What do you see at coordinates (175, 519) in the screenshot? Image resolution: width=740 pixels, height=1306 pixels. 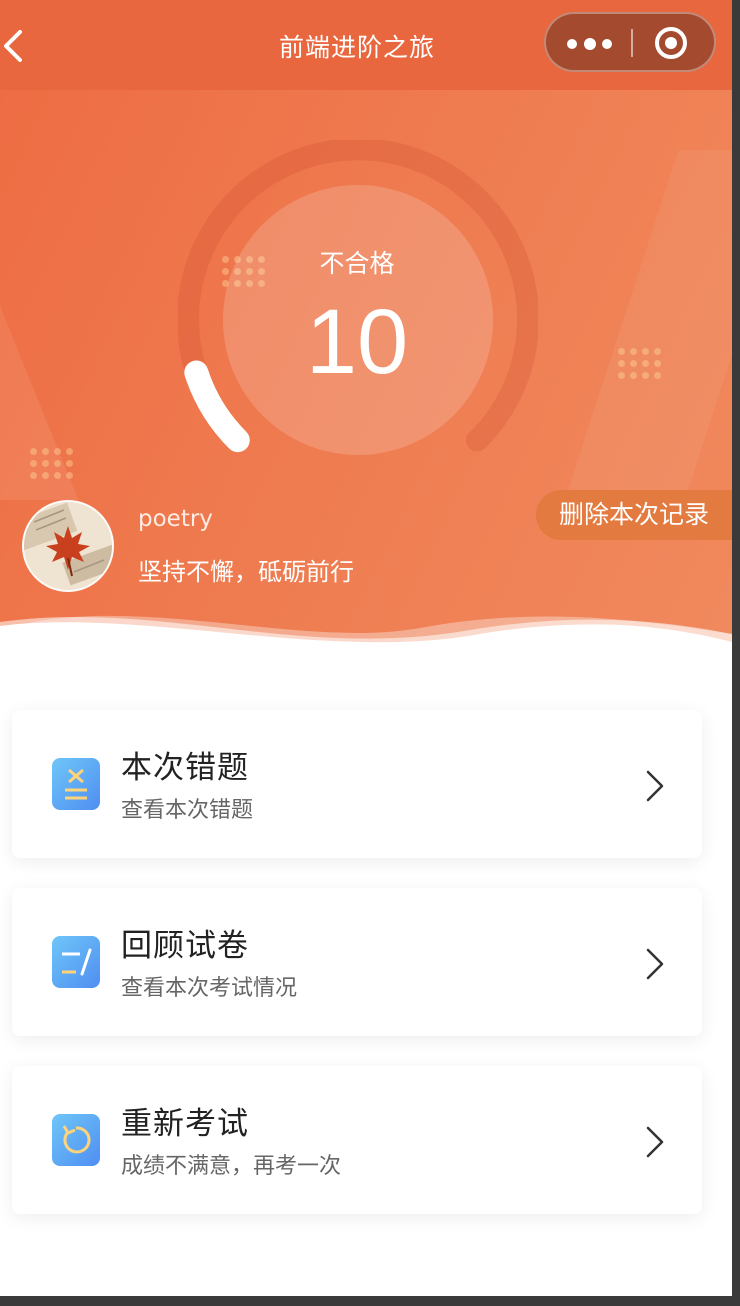 I see `user-name: poetry` at bounding box center [175, 519].